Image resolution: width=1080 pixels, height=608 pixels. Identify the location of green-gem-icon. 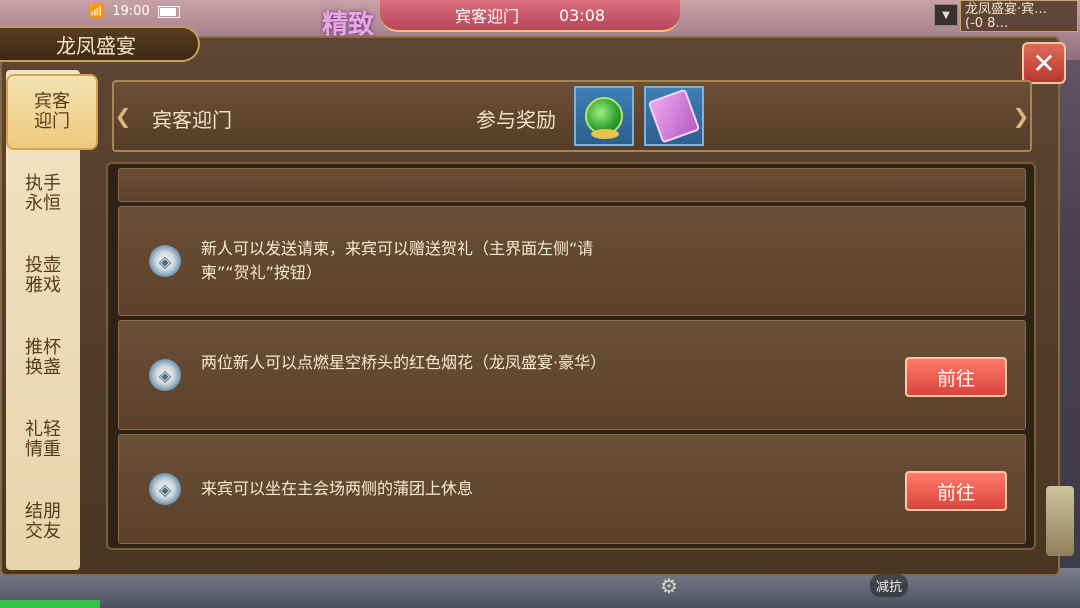
(604, 118).